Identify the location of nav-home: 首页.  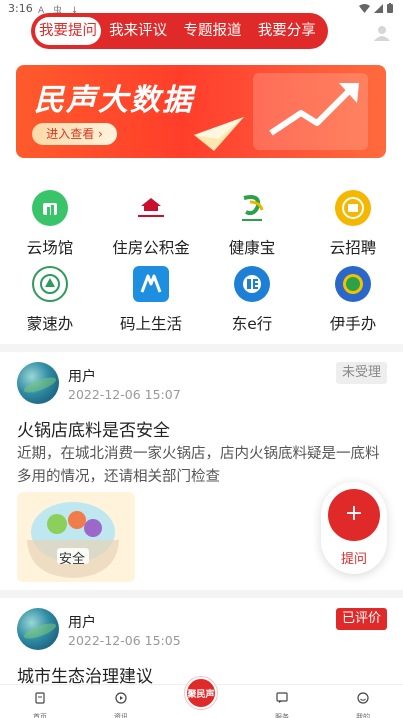
(40, 703).